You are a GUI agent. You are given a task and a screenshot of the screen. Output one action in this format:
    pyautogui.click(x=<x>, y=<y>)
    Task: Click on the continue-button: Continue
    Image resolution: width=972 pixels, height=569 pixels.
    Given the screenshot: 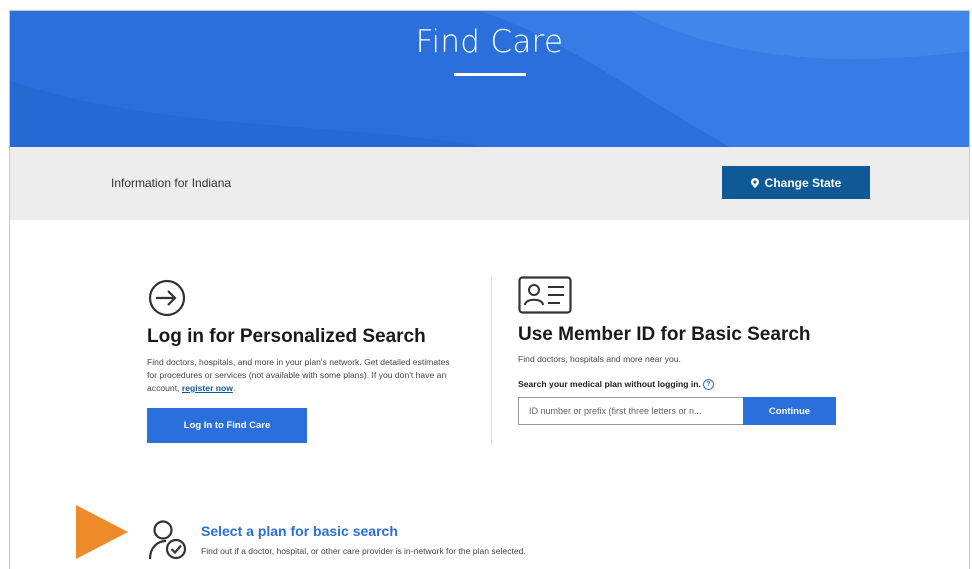 What is the action you would take?
    pyautogui.click(x=789, y=411)
    